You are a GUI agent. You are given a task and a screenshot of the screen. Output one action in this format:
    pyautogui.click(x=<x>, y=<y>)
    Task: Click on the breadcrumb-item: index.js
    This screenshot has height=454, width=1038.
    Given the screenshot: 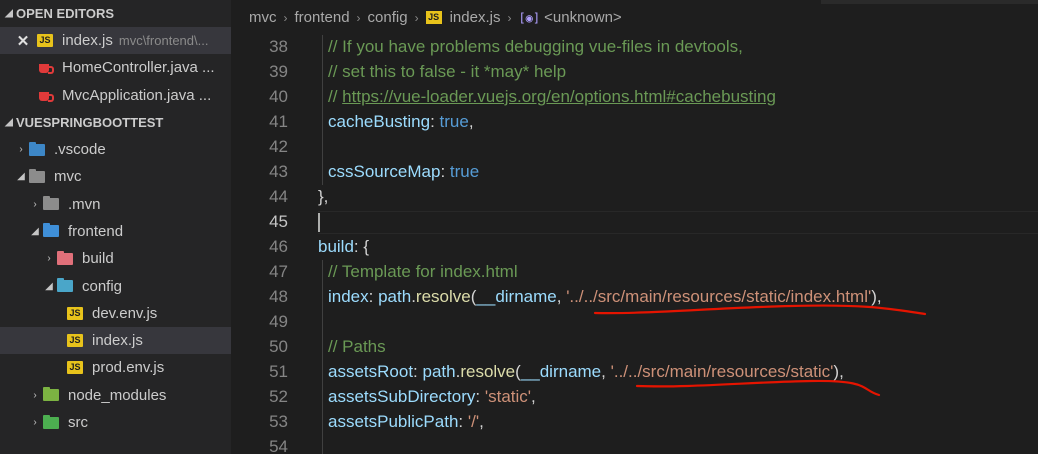 What is the action you would take?
    pyautogui.click(x=475, y=17)
    